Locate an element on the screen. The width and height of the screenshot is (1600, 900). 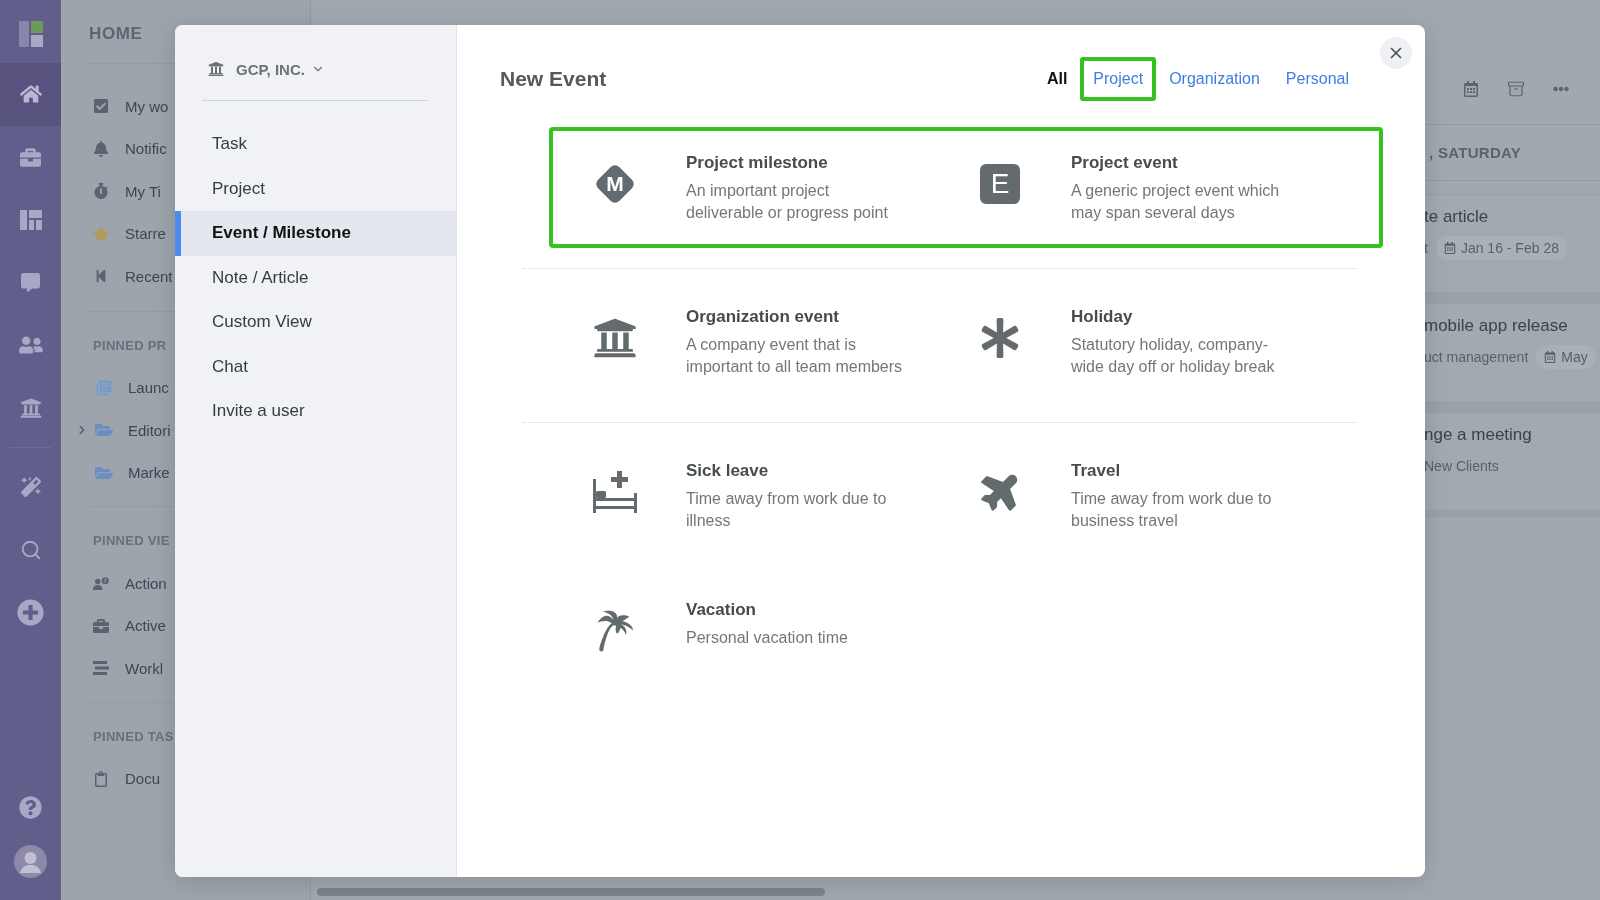
archive-icon is located at coordinates (1516, 89).